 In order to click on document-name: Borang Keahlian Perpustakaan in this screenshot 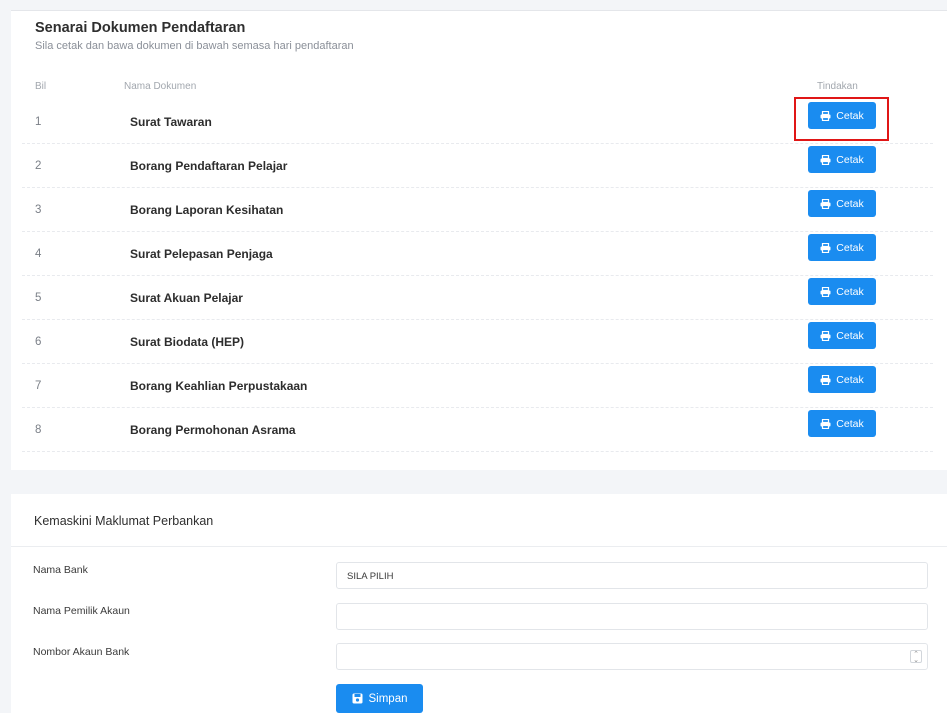, I will do `click(219, 386)`.